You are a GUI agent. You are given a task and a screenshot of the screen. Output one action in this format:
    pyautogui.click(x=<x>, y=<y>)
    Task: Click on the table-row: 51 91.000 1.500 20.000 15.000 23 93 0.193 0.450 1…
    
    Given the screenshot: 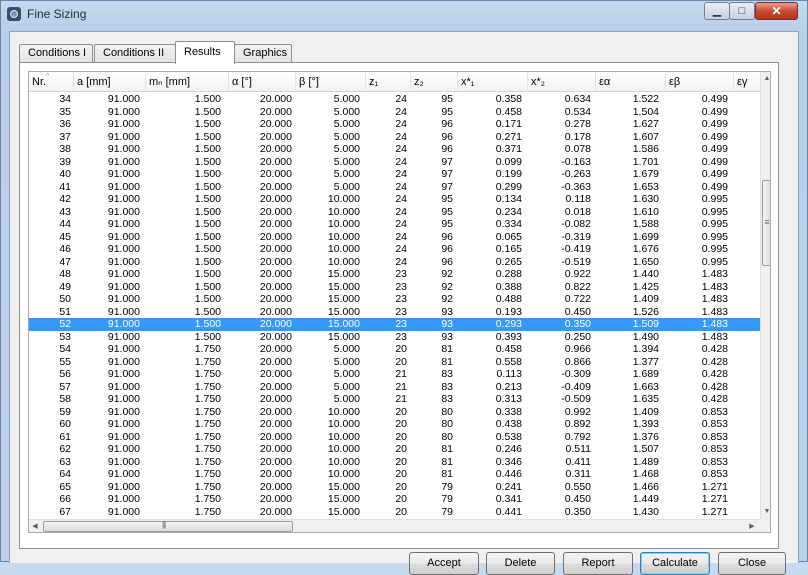 What is the action you would take?
    pyautogui.click(x=394, y=312)
    